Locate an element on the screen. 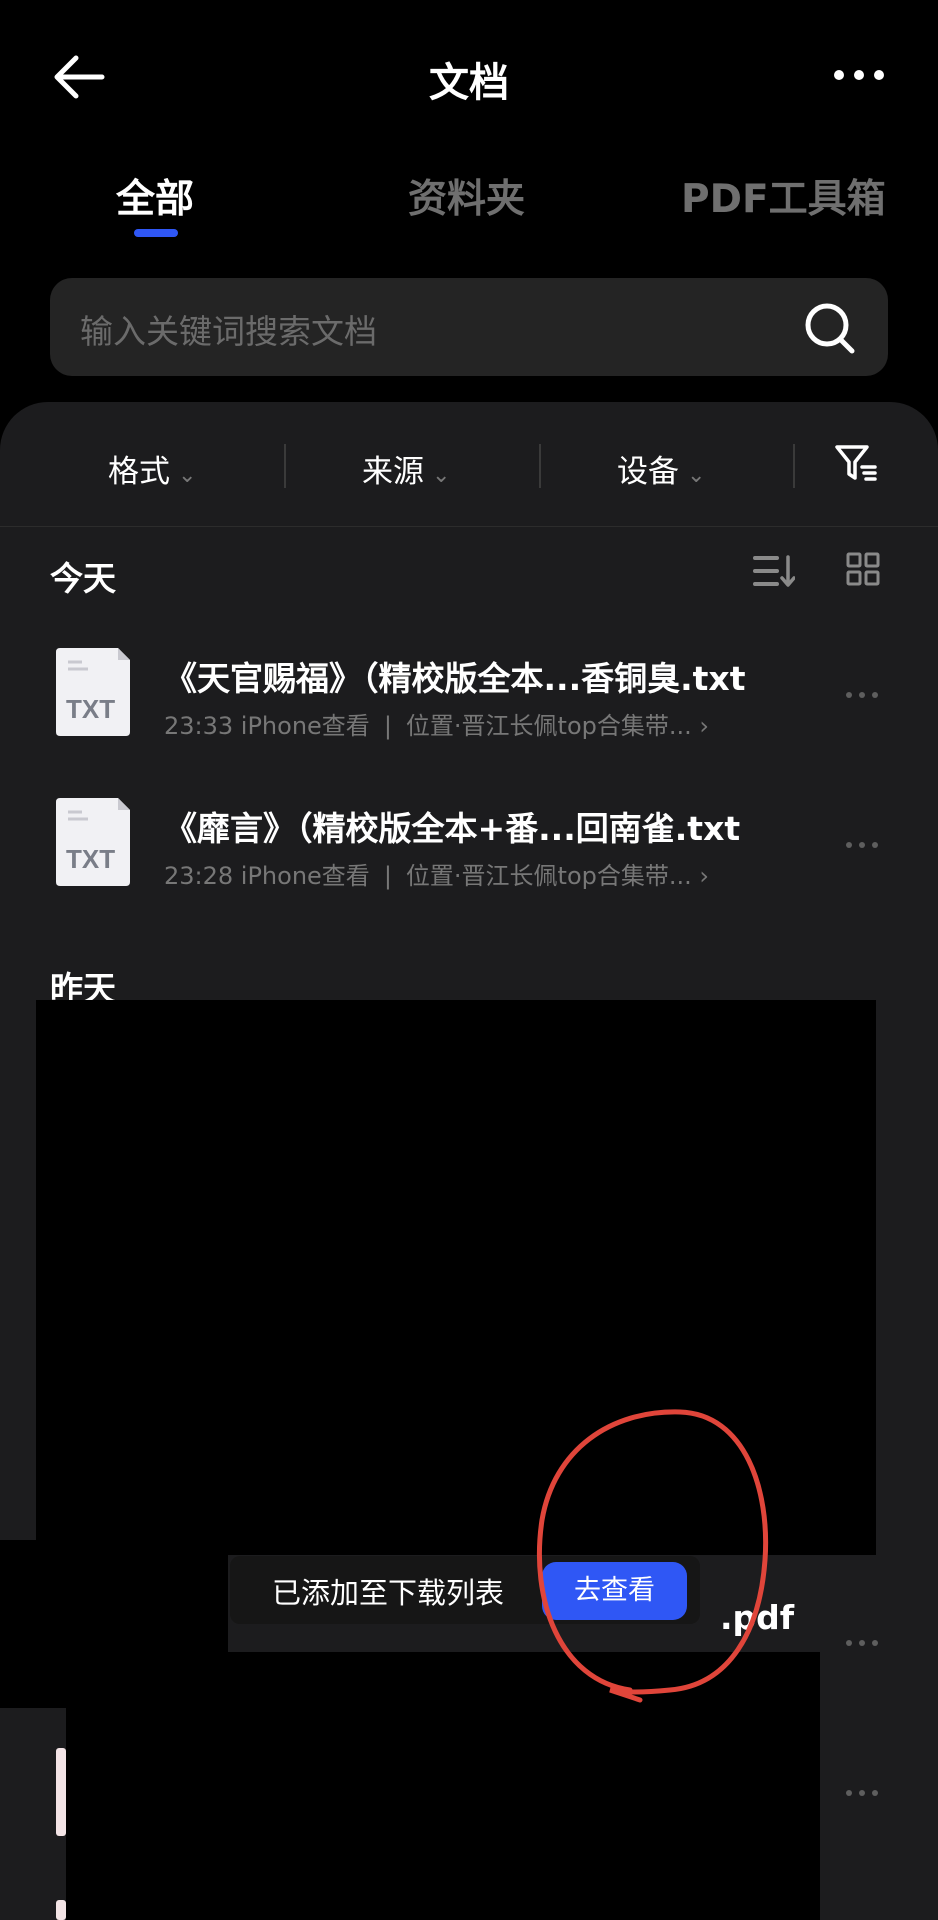  annotation-circle is located at coordinates (652, 1556).